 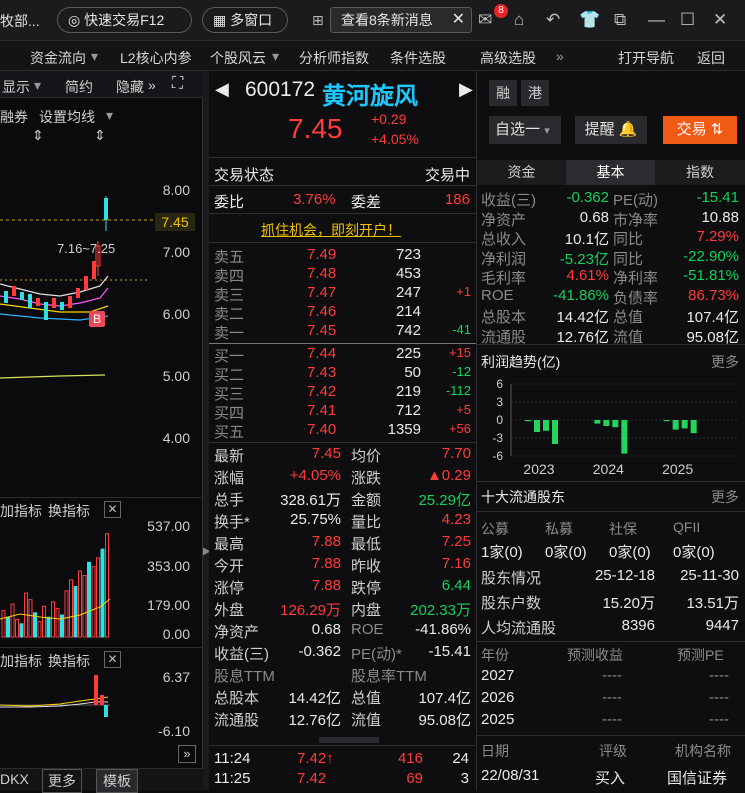 I want to click on simple-button: 简约, so click(x=79, y=87).